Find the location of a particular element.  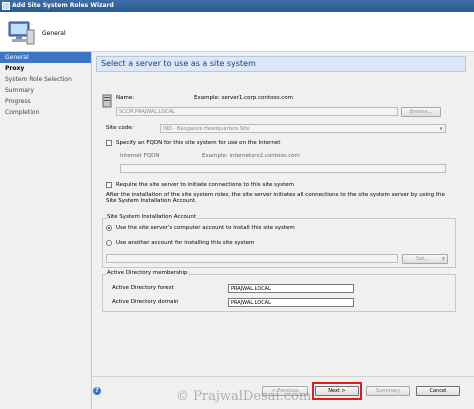

radio-another-account is located at coordinates (109, 243).